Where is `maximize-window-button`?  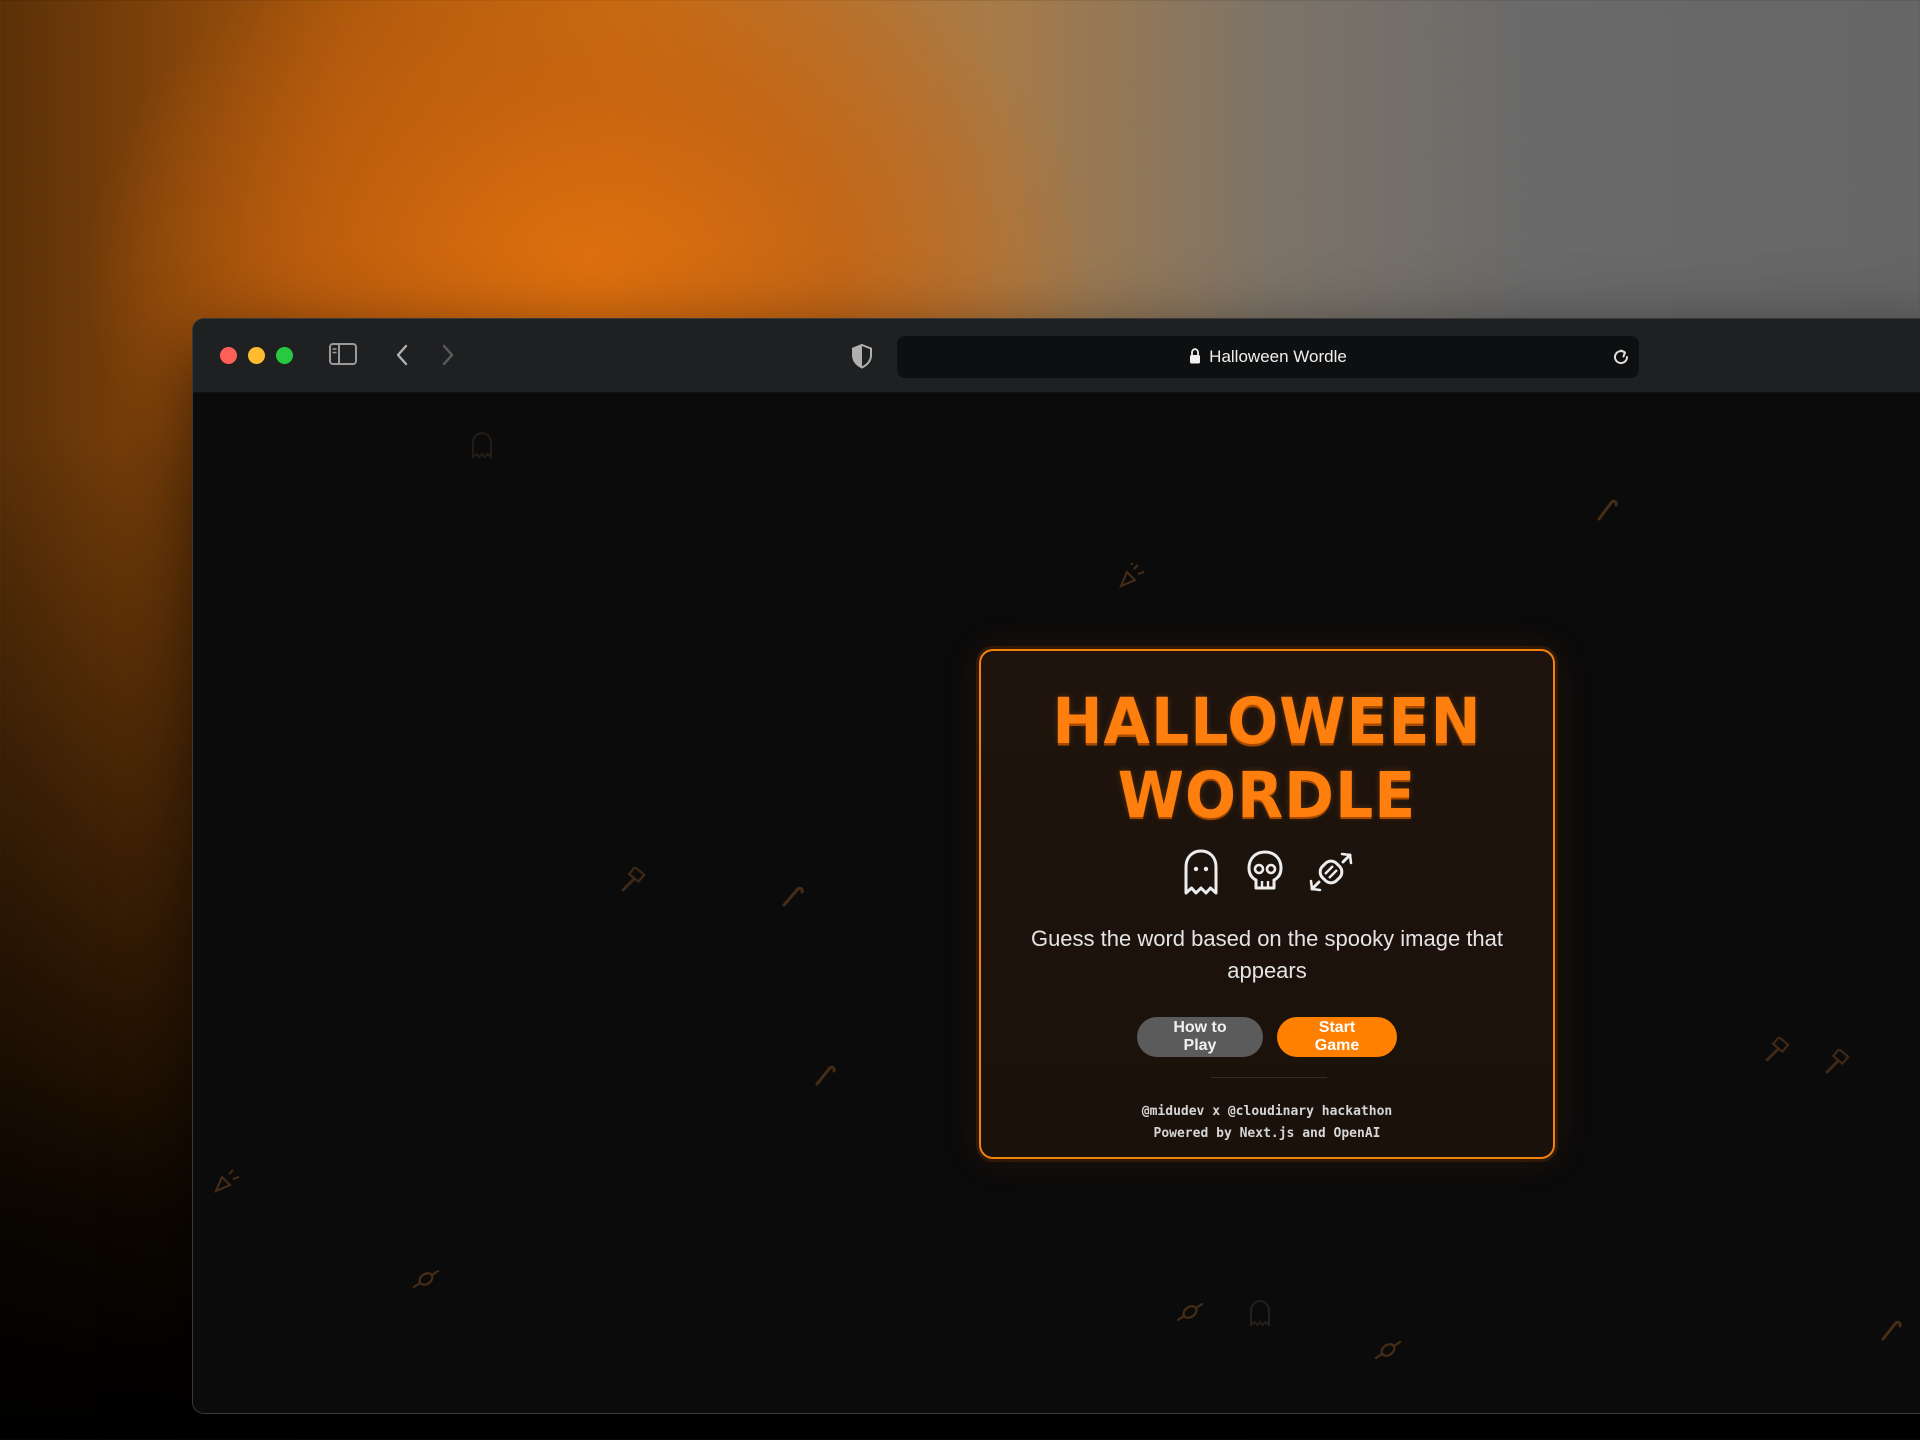 maximize-window-button is located at coordinates (284, 355).